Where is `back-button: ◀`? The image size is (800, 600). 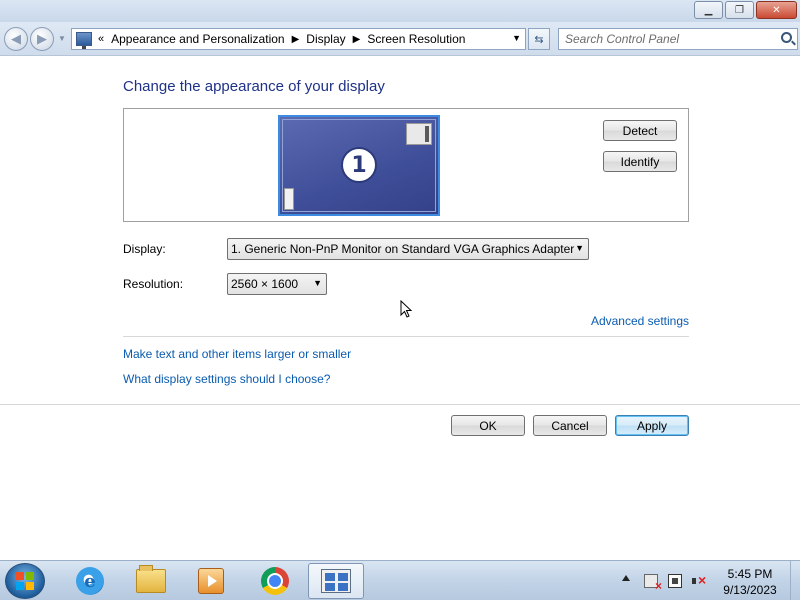
back-button: ◀ is located at coordinates (16, 39).